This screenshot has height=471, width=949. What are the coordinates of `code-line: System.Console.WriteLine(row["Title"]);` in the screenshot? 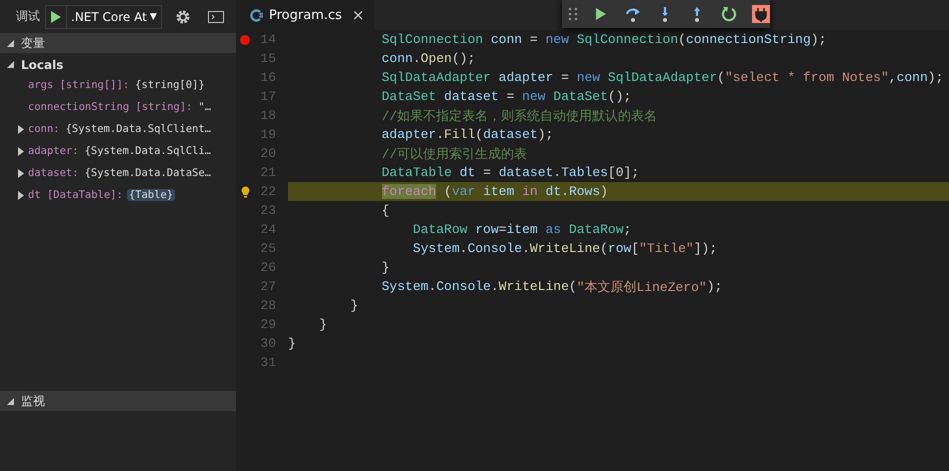 It's located at (565, 249).